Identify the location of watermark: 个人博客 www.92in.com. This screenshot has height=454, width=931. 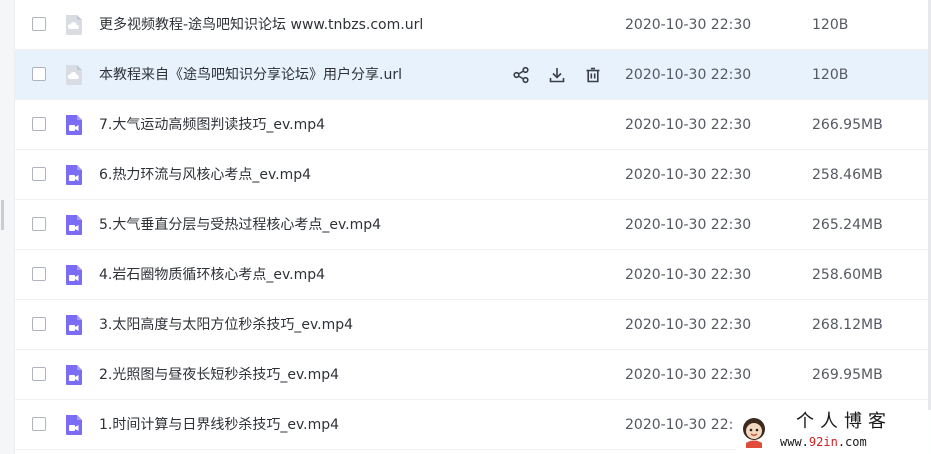
(833, 432).